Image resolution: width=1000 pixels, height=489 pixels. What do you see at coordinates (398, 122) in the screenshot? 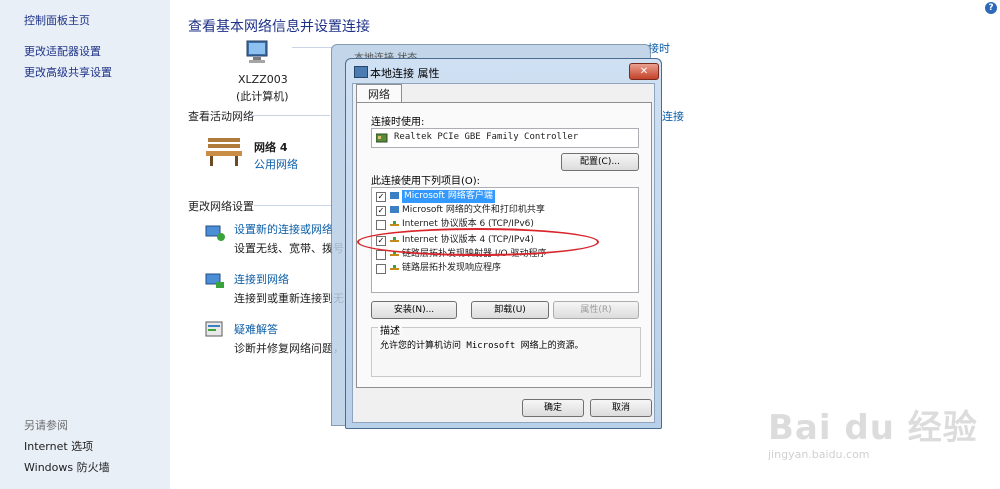
I see `connect-using-label: 连接时使用:` at bounding box center [398, 122].